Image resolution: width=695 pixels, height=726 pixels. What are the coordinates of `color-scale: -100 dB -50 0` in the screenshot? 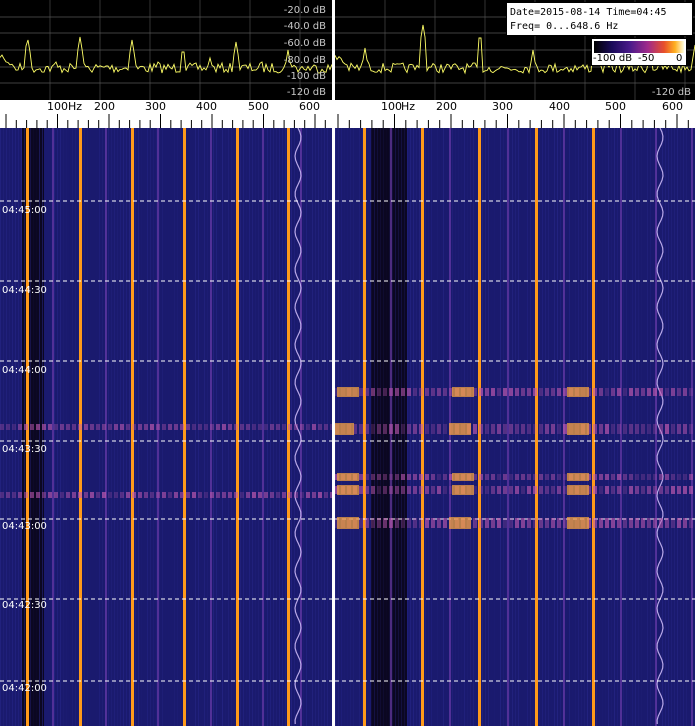 It's located at (639, 52).